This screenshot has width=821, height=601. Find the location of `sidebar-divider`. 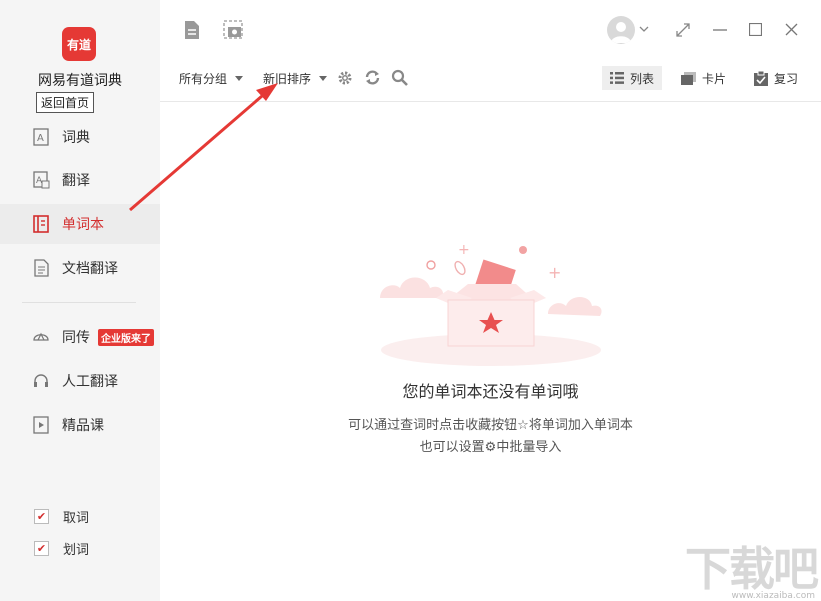

sidebar-divider is located at coordinates (79, 302).